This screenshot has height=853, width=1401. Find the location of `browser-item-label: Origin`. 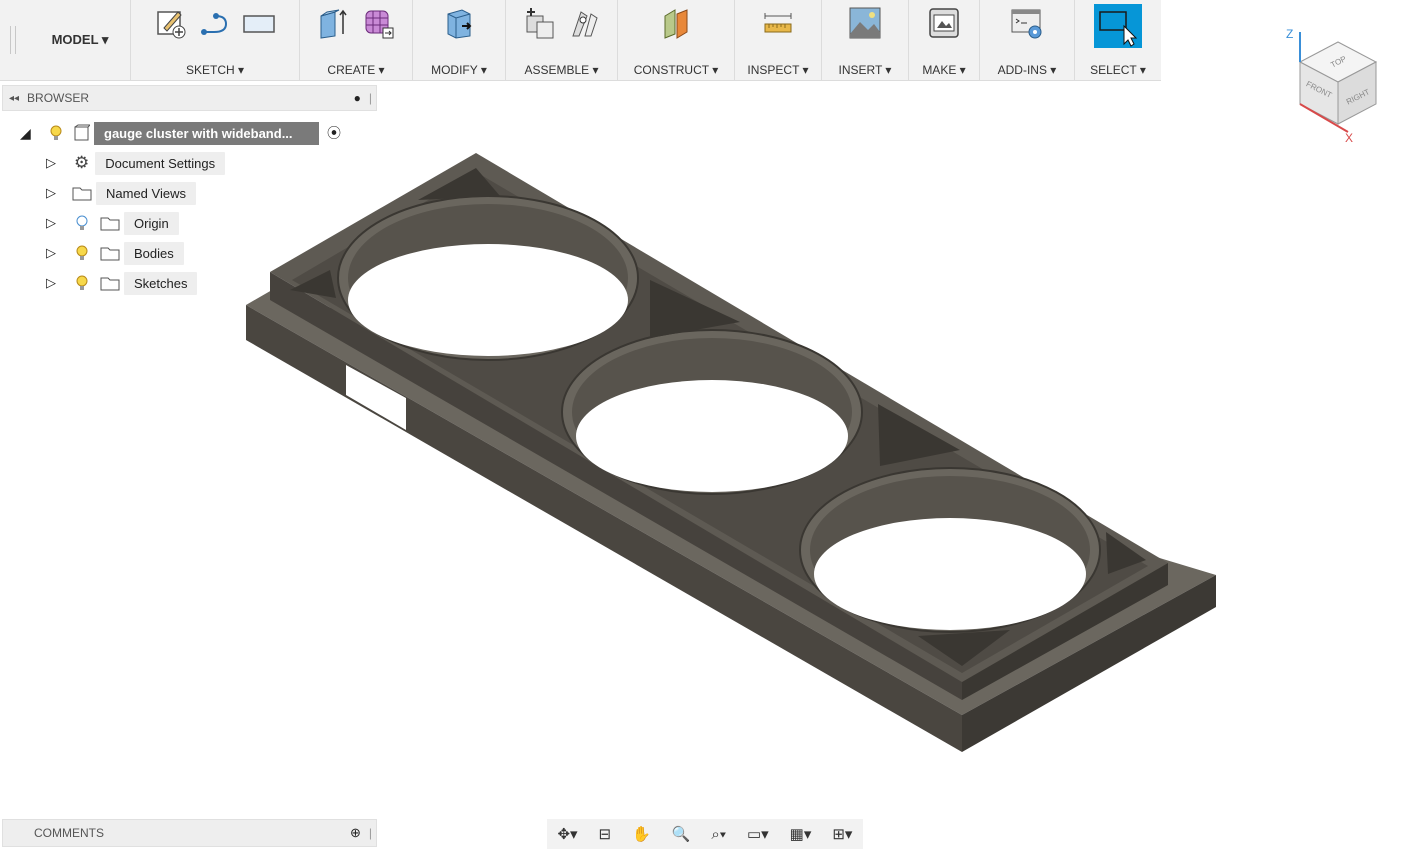

browser-item-label: Origin is located at coordinates (151, 223).